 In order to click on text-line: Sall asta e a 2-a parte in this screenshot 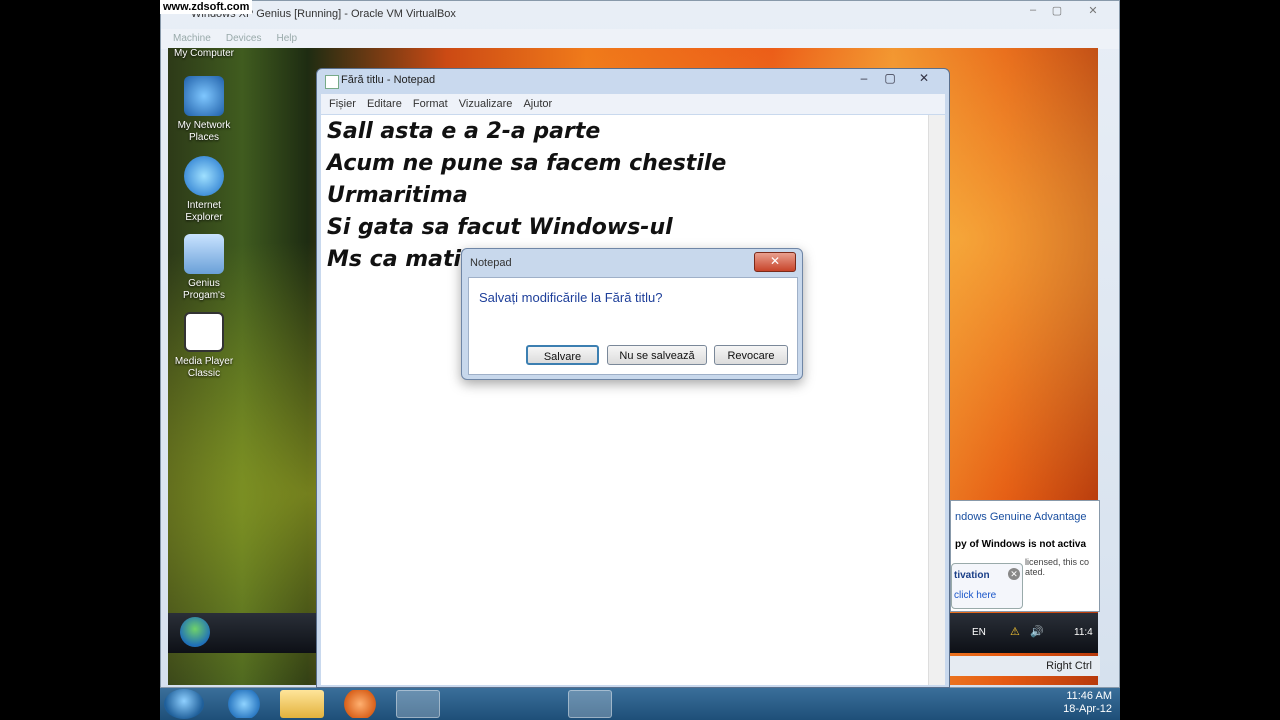, I will do `click(464, 131)`.